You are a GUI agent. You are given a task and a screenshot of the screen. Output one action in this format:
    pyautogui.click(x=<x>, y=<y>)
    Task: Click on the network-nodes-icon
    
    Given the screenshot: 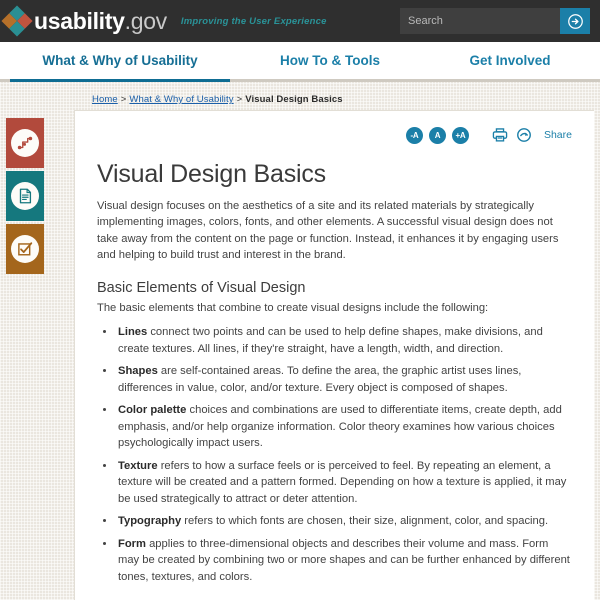 What is the action you would take?
    pyautogui.click(x=25, y=143)
    